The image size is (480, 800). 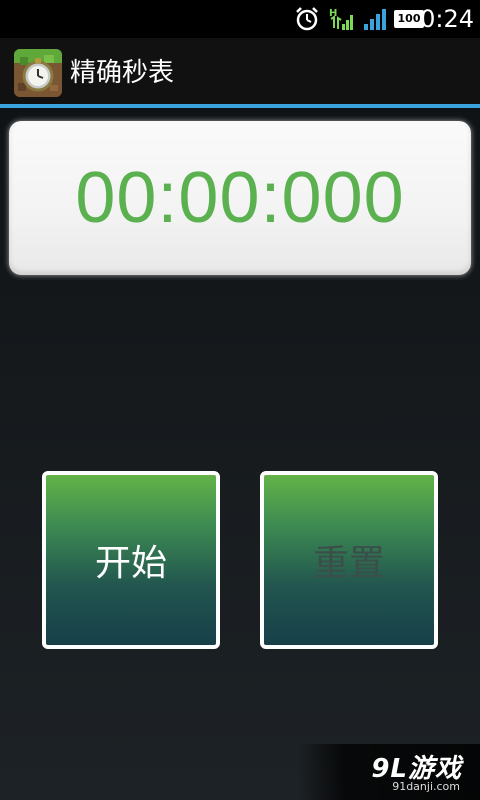 What do you see at coordinates (122, 73) in the screenshot?
I see `app-title: 精确秒表` at bounding box center [122, 73].